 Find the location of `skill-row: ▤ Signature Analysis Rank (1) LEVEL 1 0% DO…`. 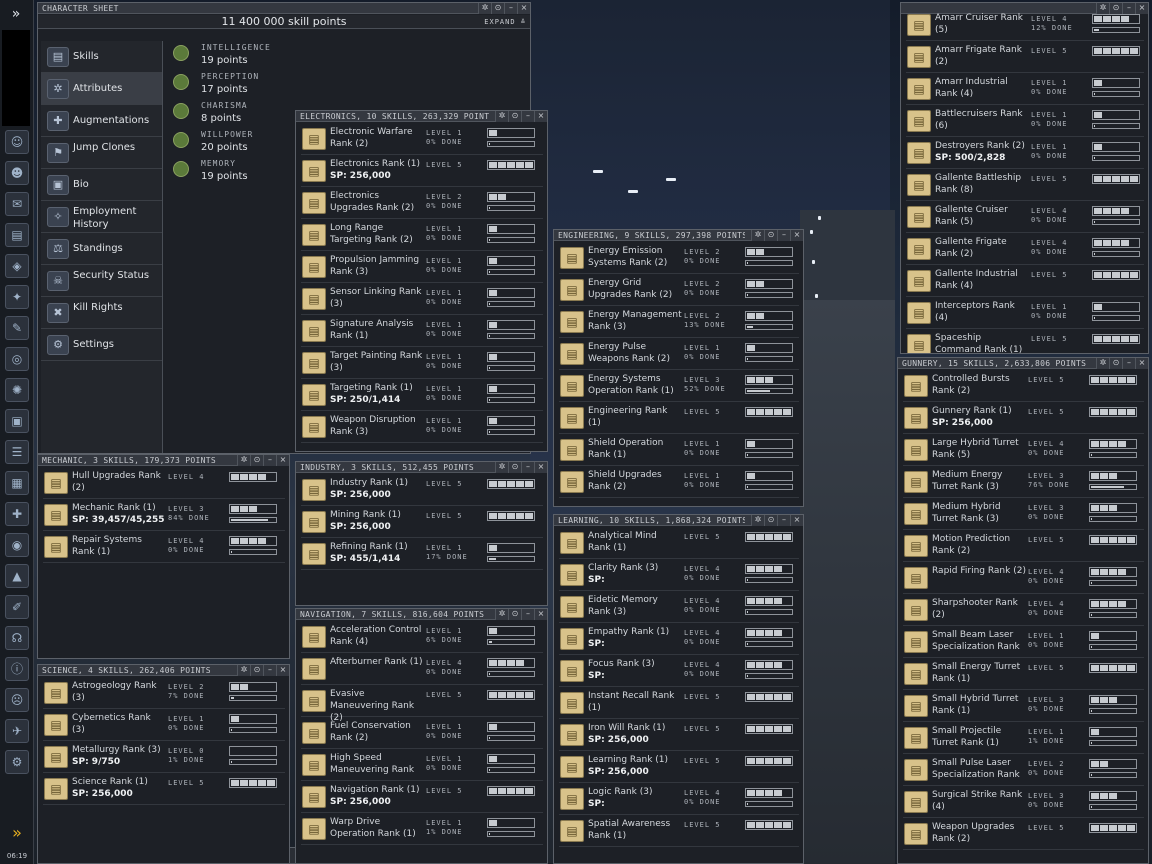

skill-row: ▤ Signature Analysis Rank (1) LEVEL 1 0% DO… is located at coordinates (422, 331).